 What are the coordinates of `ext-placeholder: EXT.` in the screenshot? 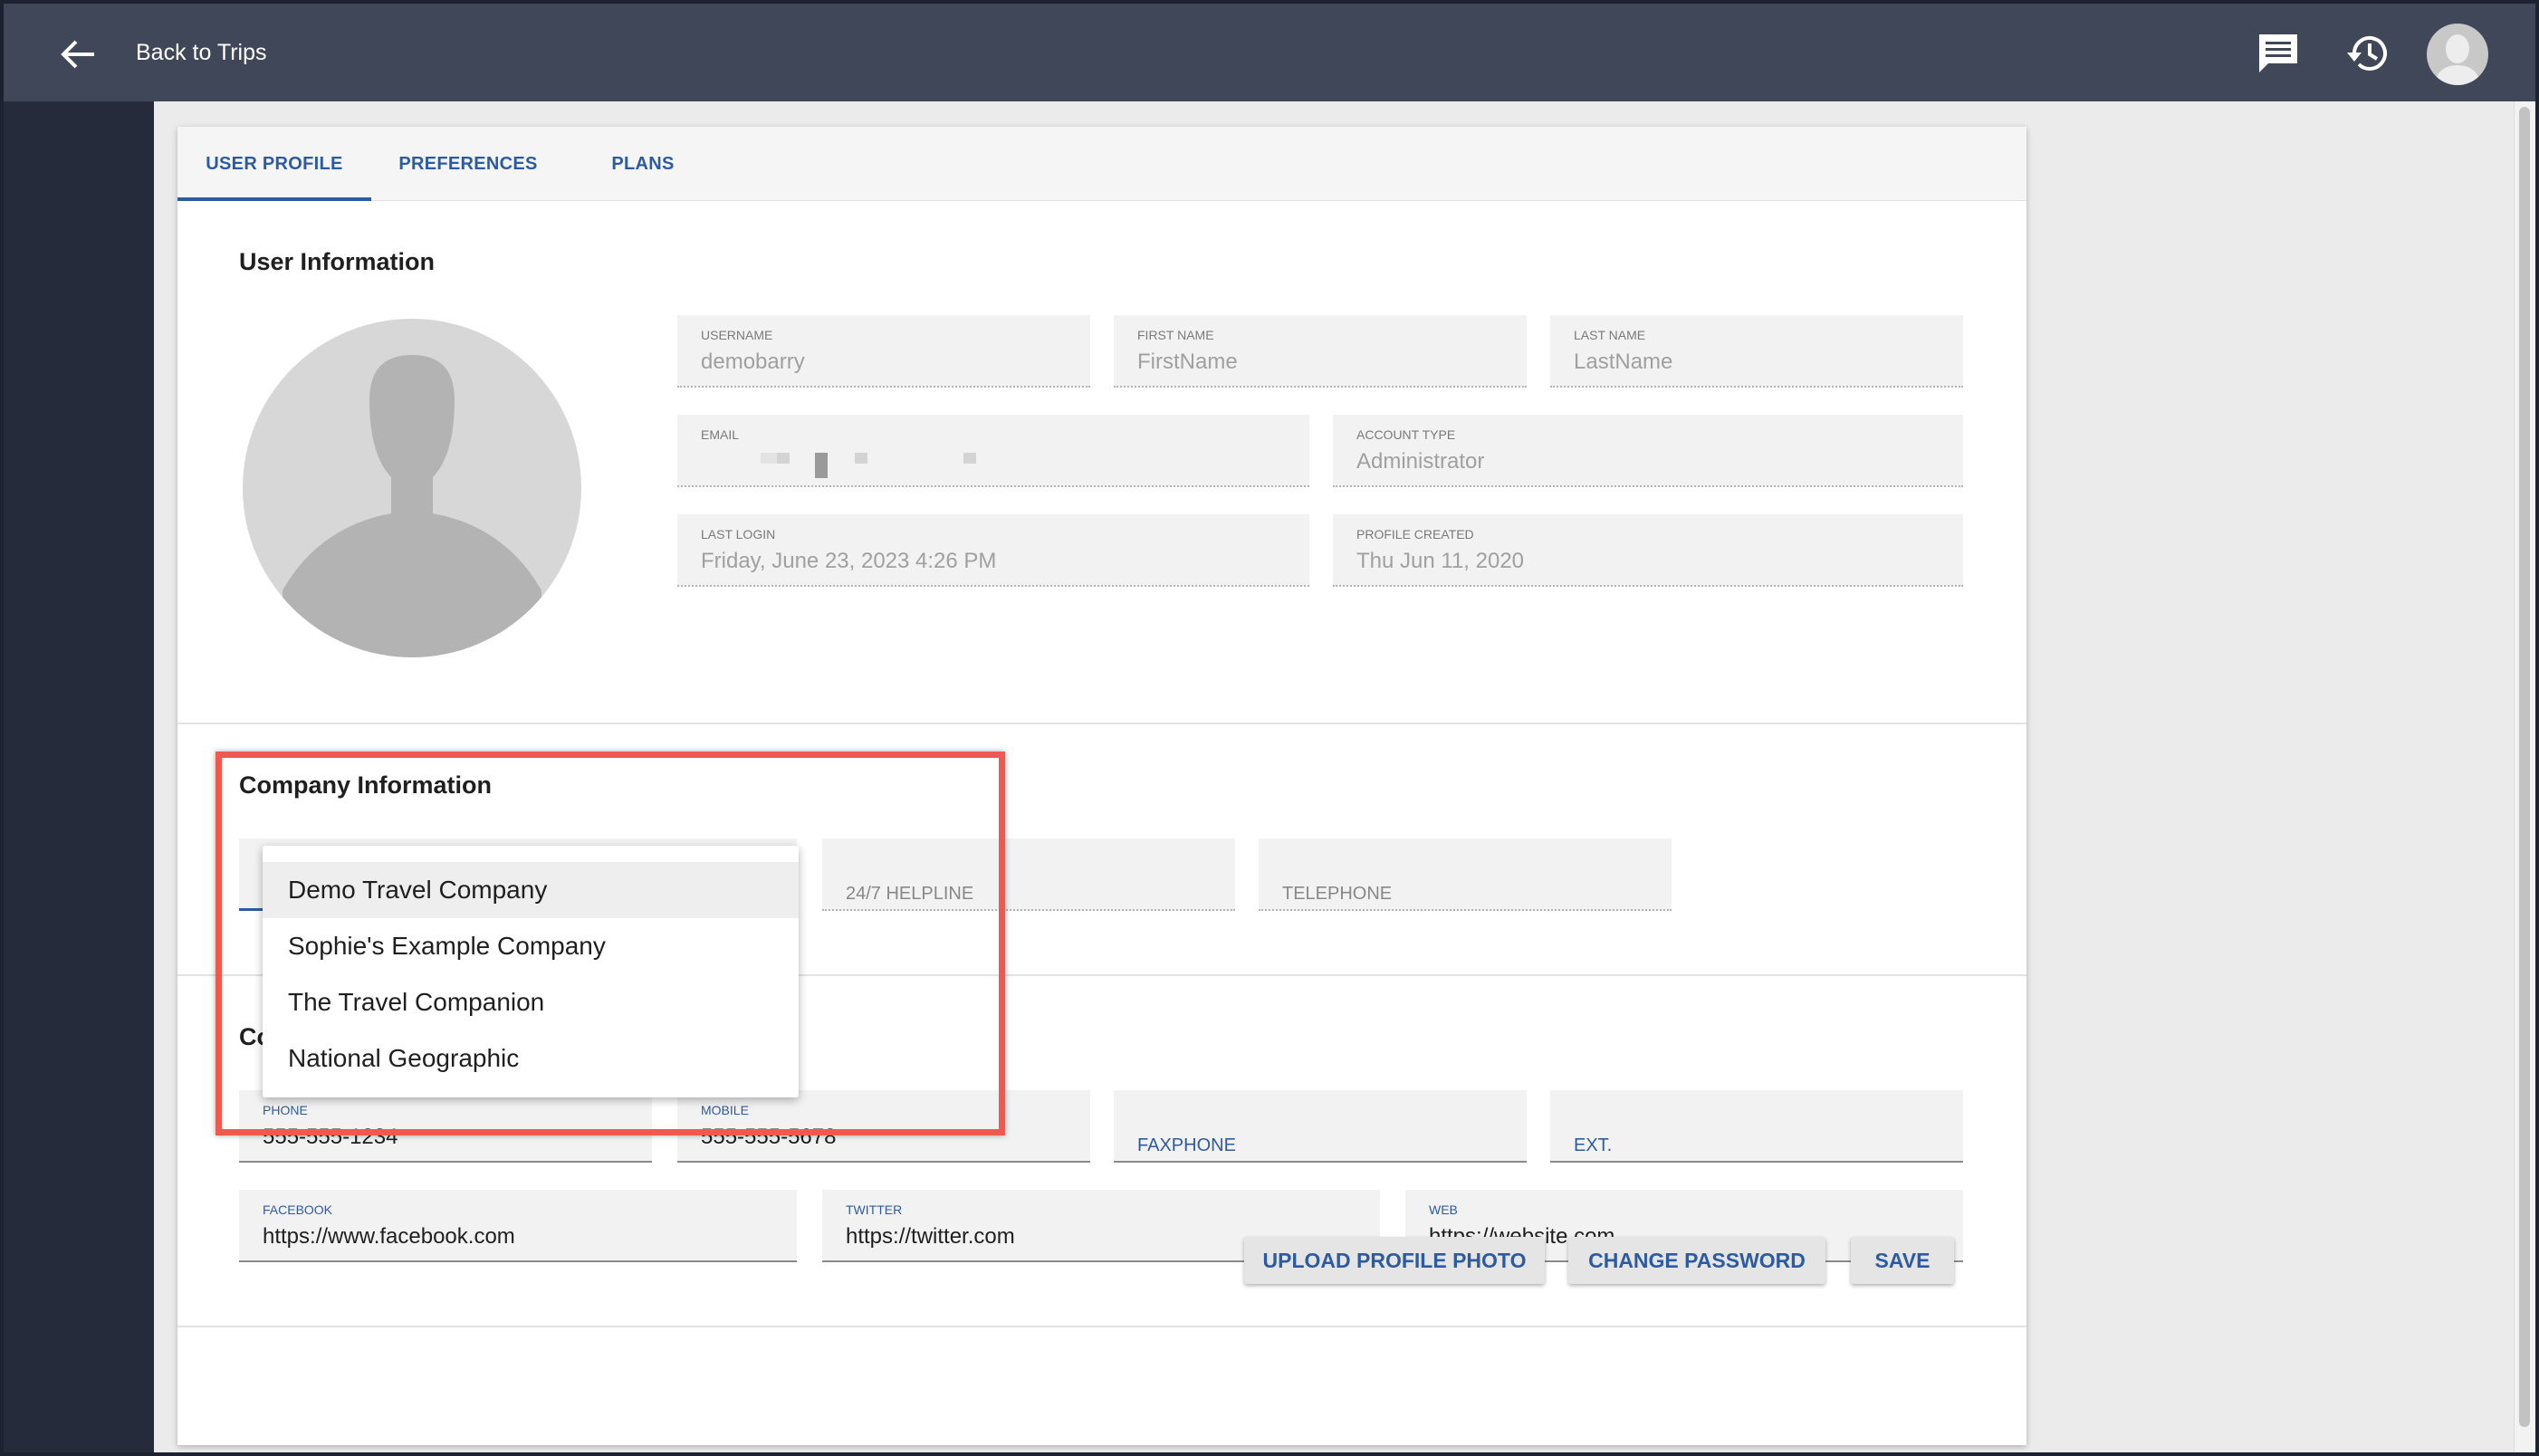 It's located at (1593, 1145).